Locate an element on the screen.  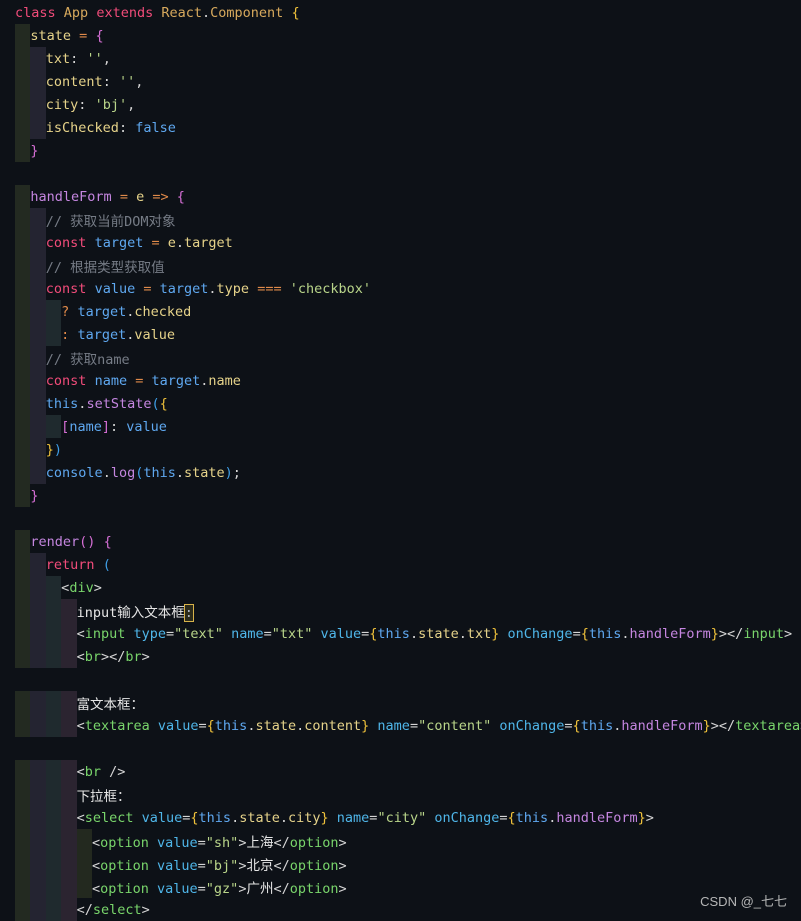
code-line: [name]: value is located at coordinates (400, 426).